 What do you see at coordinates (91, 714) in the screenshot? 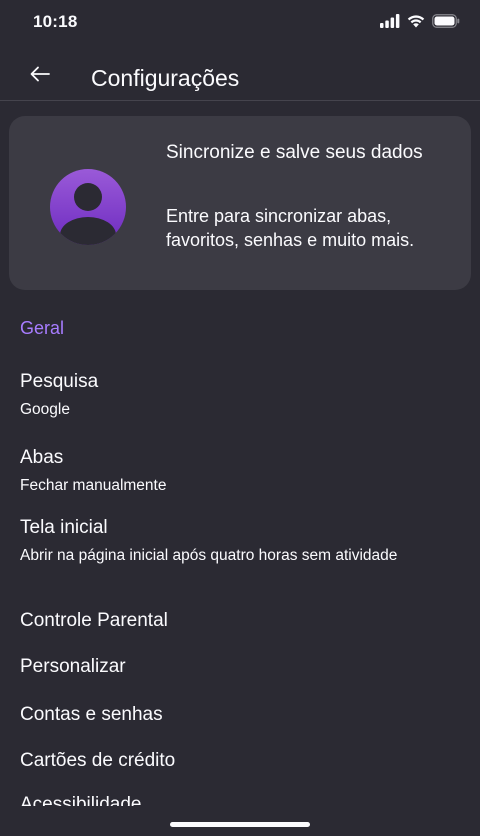
I see `setting-title: Contas e senhas` at bounding box center [91, 714].